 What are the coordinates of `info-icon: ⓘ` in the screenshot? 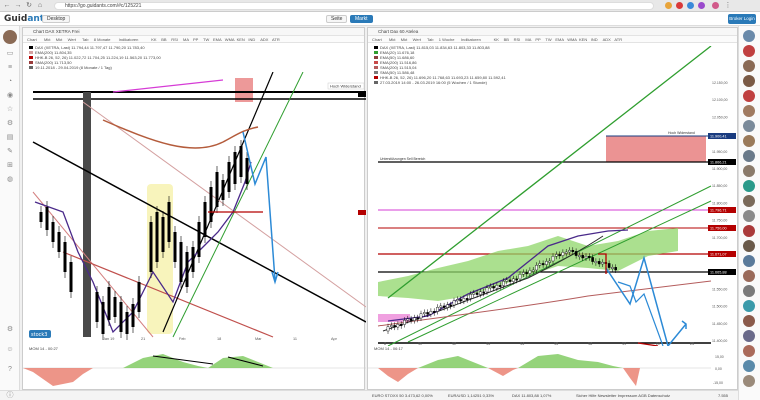 It's located at (10, 396).